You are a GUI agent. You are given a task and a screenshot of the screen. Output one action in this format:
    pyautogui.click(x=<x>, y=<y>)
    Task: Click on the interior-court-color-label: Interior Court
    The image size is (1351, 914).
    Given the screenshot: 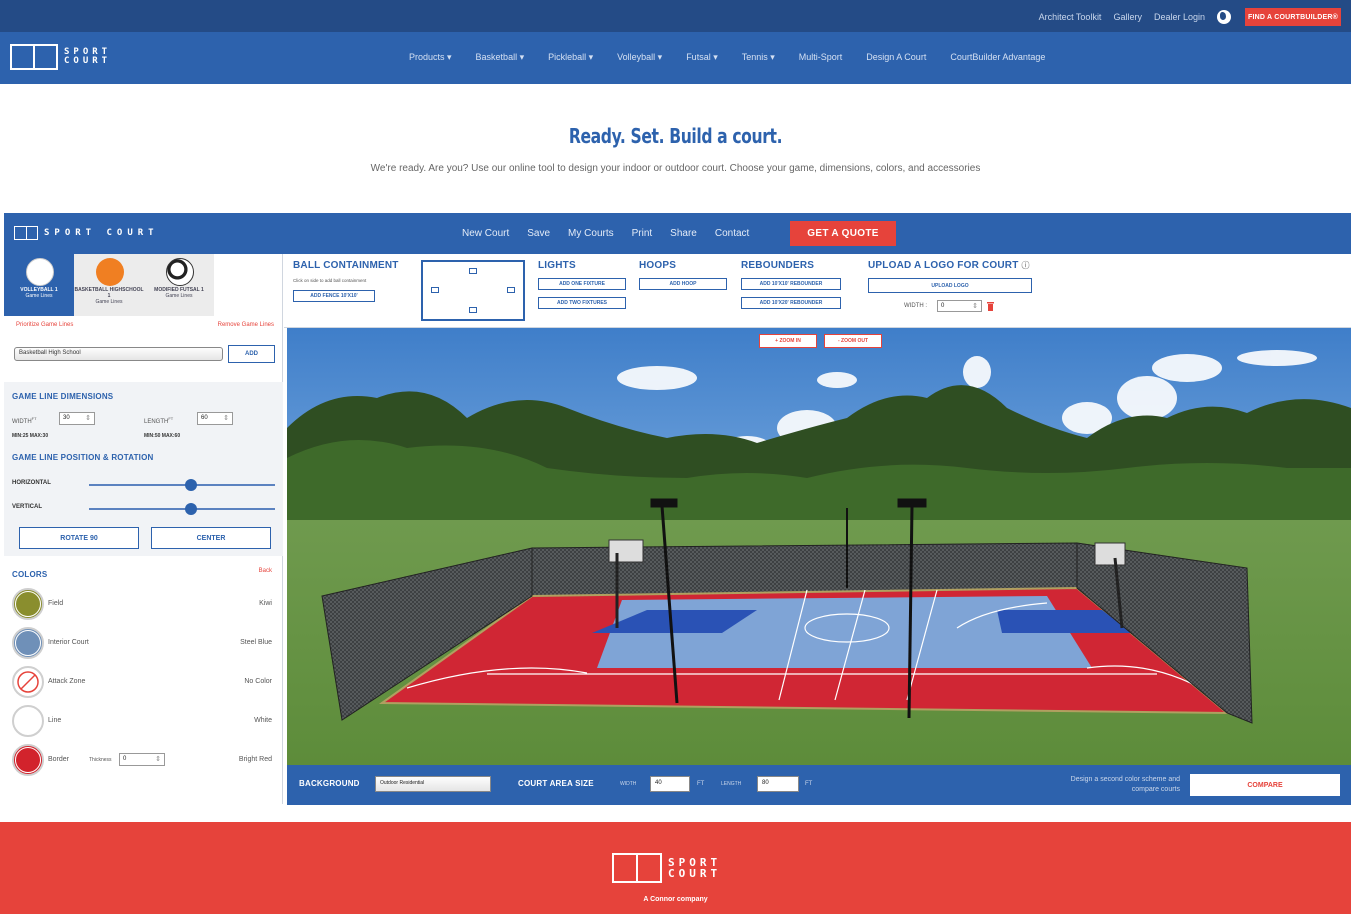 What is the action you would take?
    pyautogui.click(x=68, y=642)
    